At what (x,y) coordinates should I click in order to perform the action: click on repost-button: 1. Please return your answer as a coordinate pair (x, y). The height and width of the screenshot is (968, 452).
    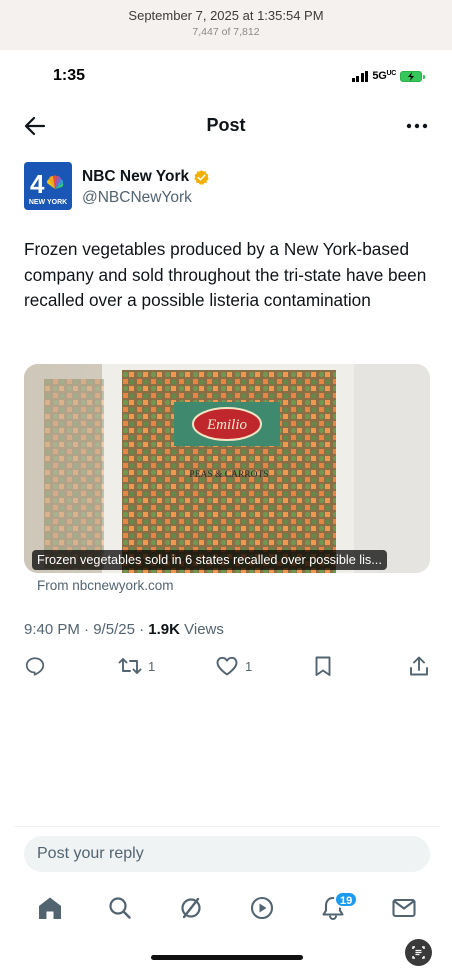
    Looking at the image, I should click on (136, 666).